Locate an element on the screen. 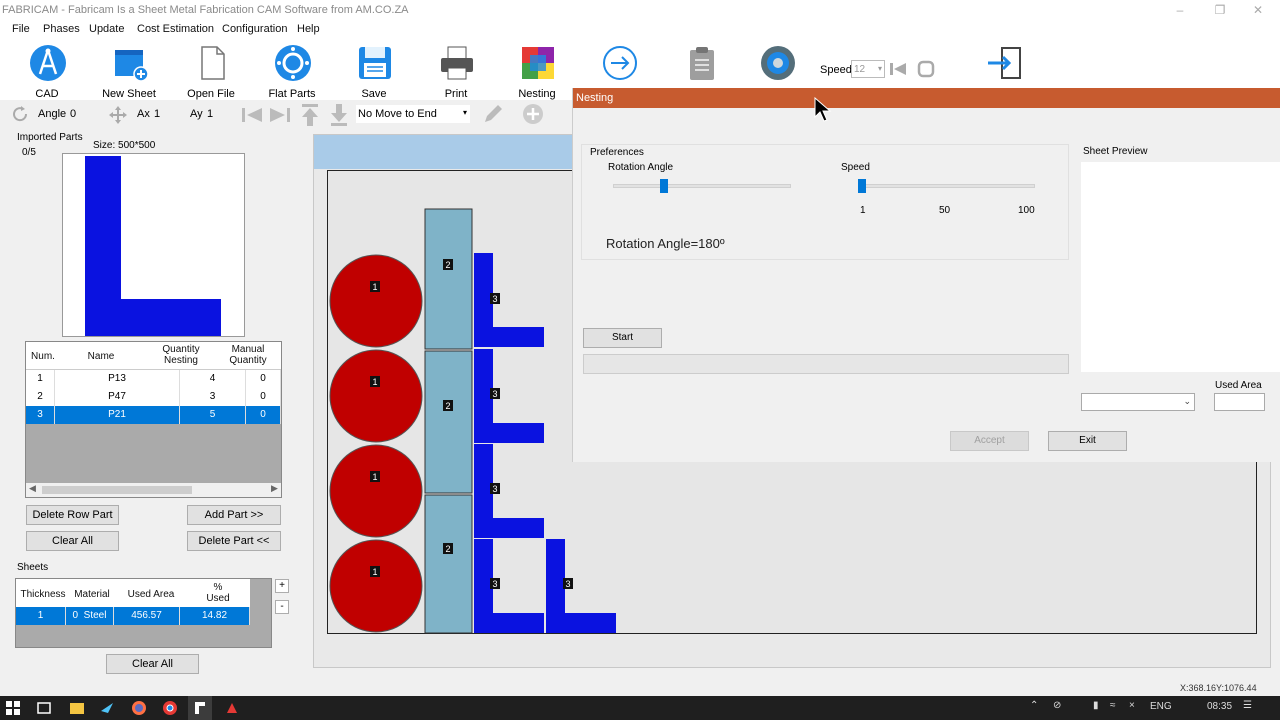 The height and width of the screenshot is (720, 1280). table-row-selected: 3 P21 5 0 is located at coordinates (153, 415).